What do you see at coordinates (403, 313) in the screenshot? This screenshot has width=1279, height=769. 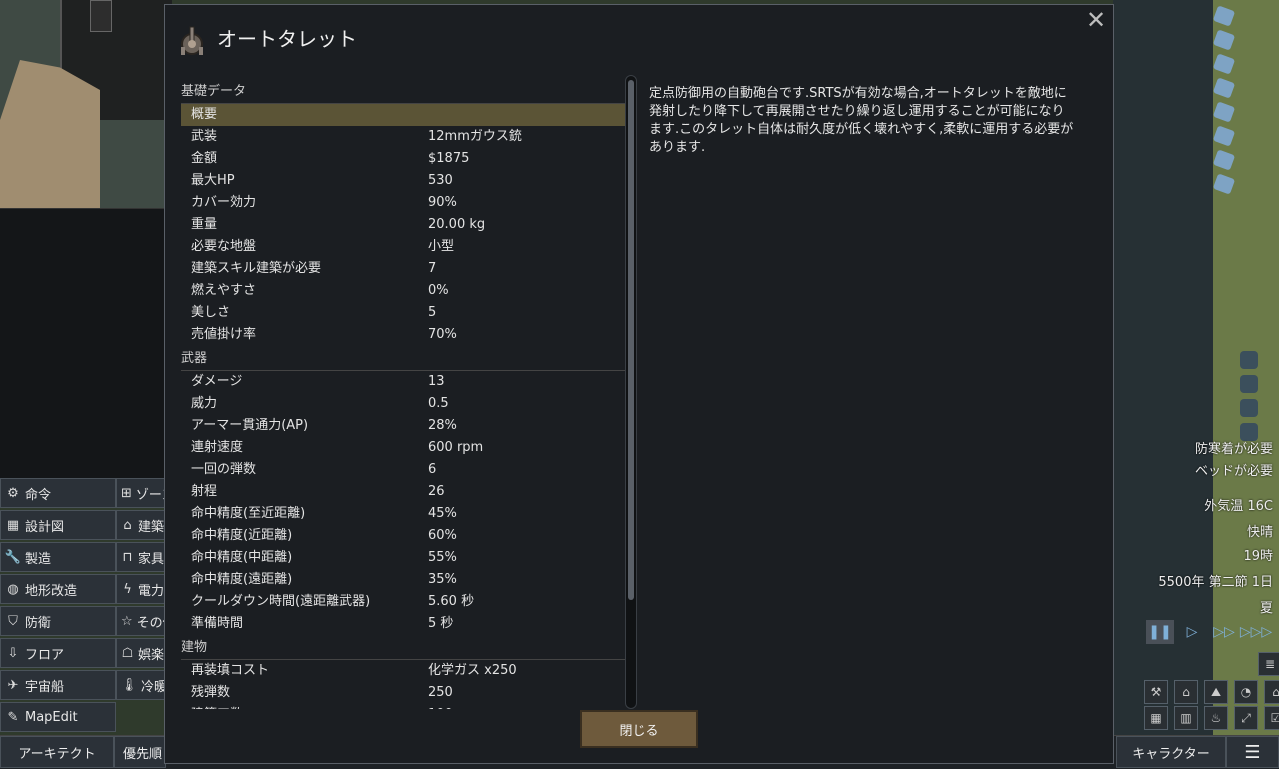 I see `stat-row: 美しさ 5` at bounding box center [403, 313].